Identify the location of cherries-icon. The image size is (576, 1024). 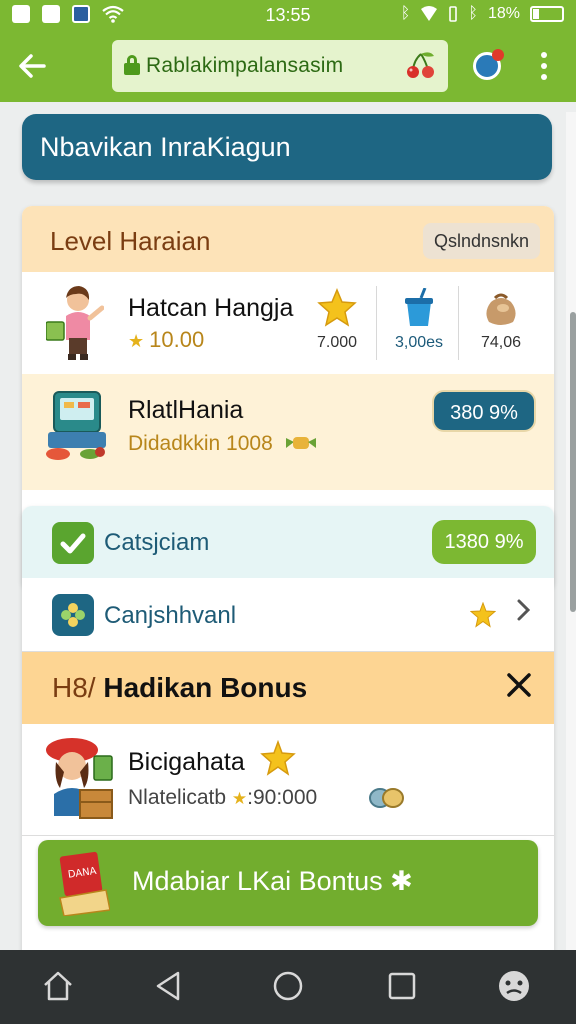
(420, 65).